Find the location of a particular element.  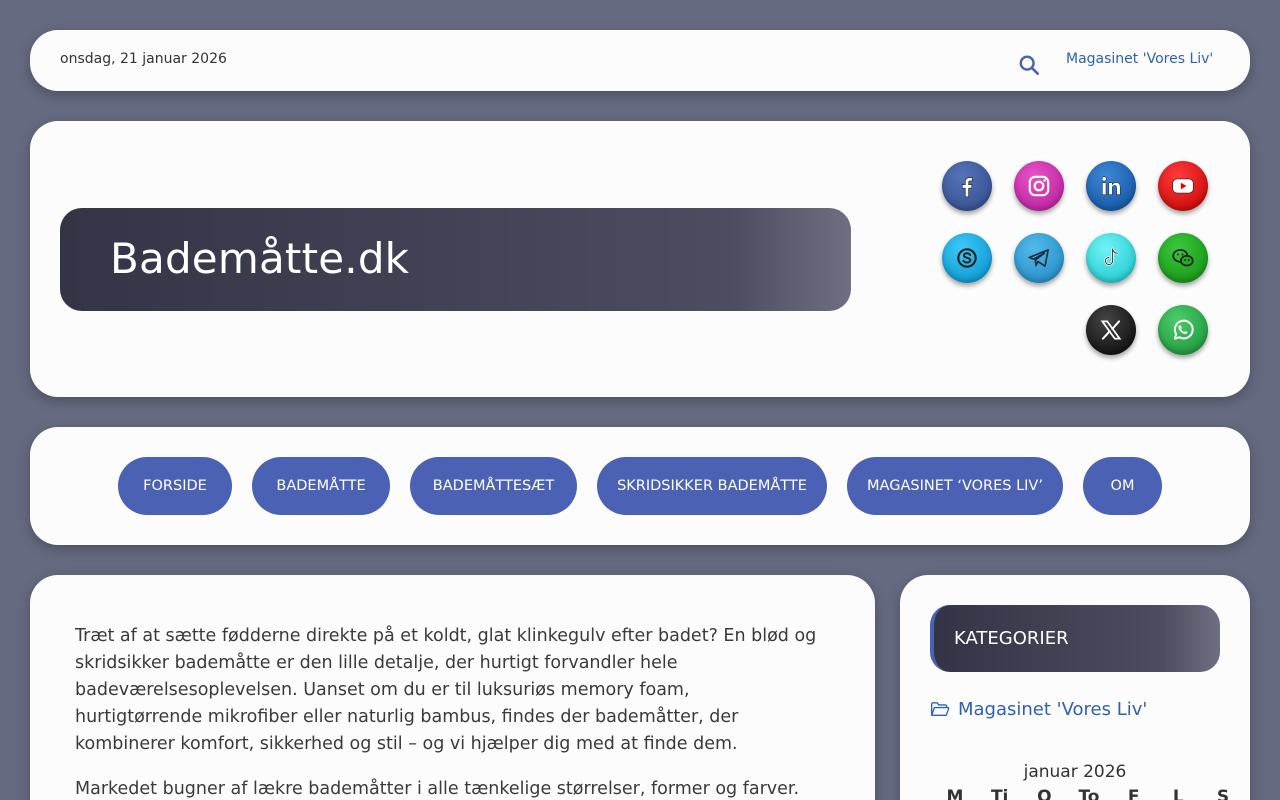

nav-item-bademaattesaet: BADEMÅTTESÆT is located at coordinates (493, 486).